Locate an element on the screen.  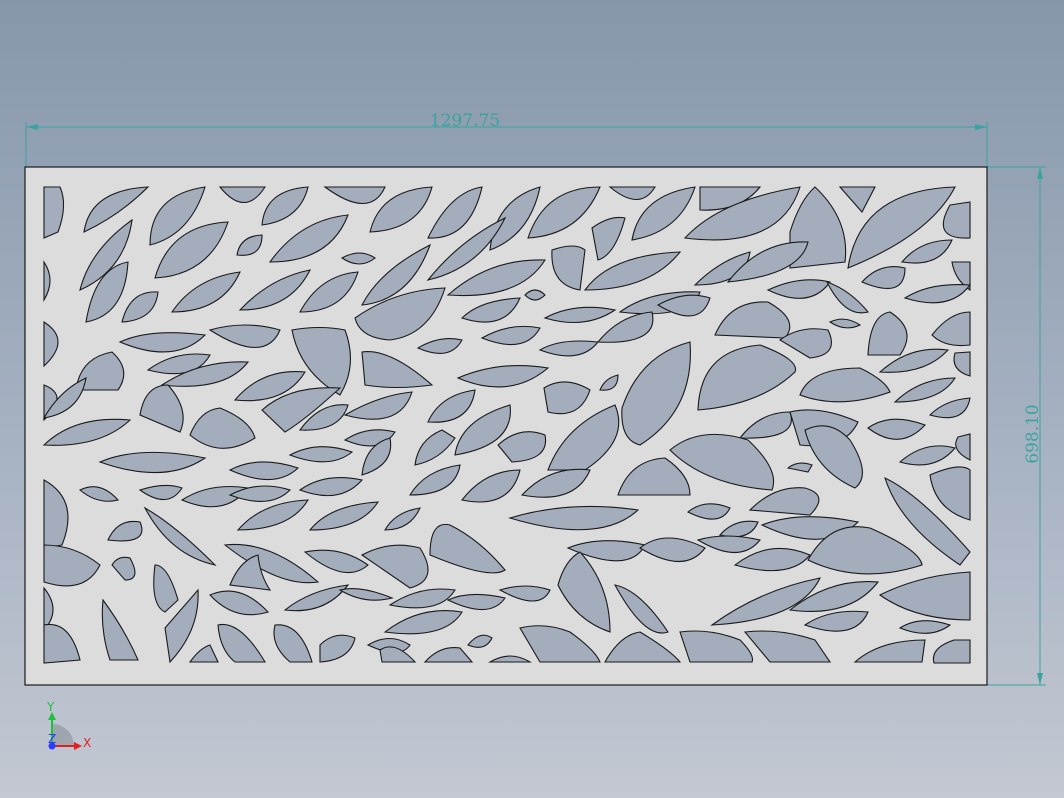
x-axis-label: X is located at coordinates (87, 743).